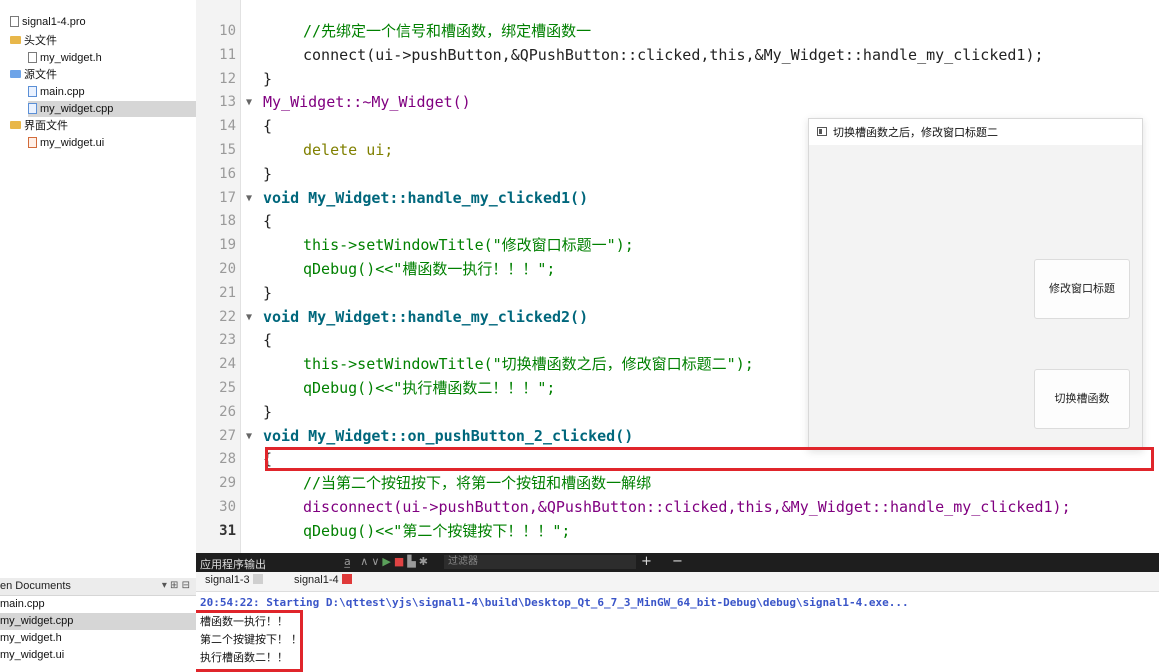  What do you see at coordinates (677, 103) in the screenshot?
I see `code-line: 13 ▼ My_Widget::~My_Widget()` at bounding box center [677, 103].